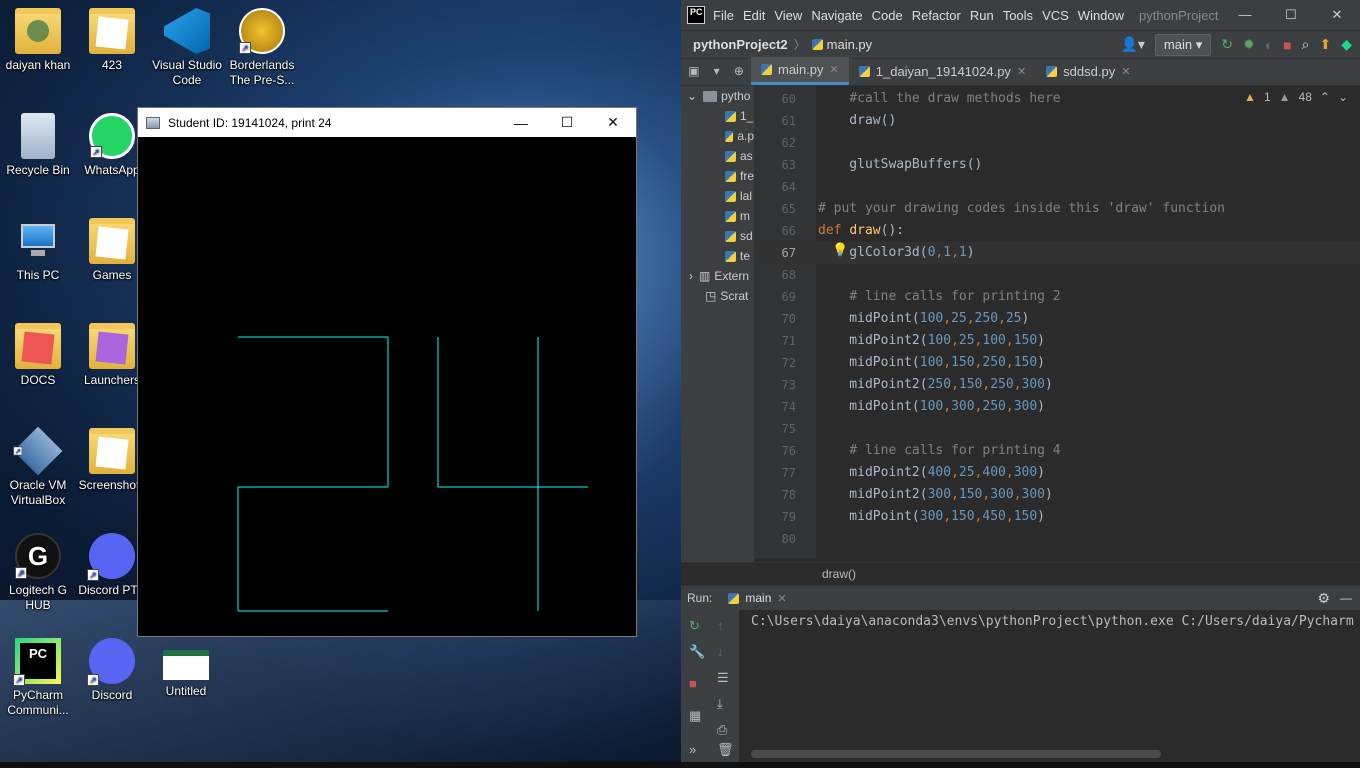 The image size is (1360, 768). Describe the element at coordinates (723, 678) in the screenshot. I see `soft-wrap-icon: ☰` at that location.